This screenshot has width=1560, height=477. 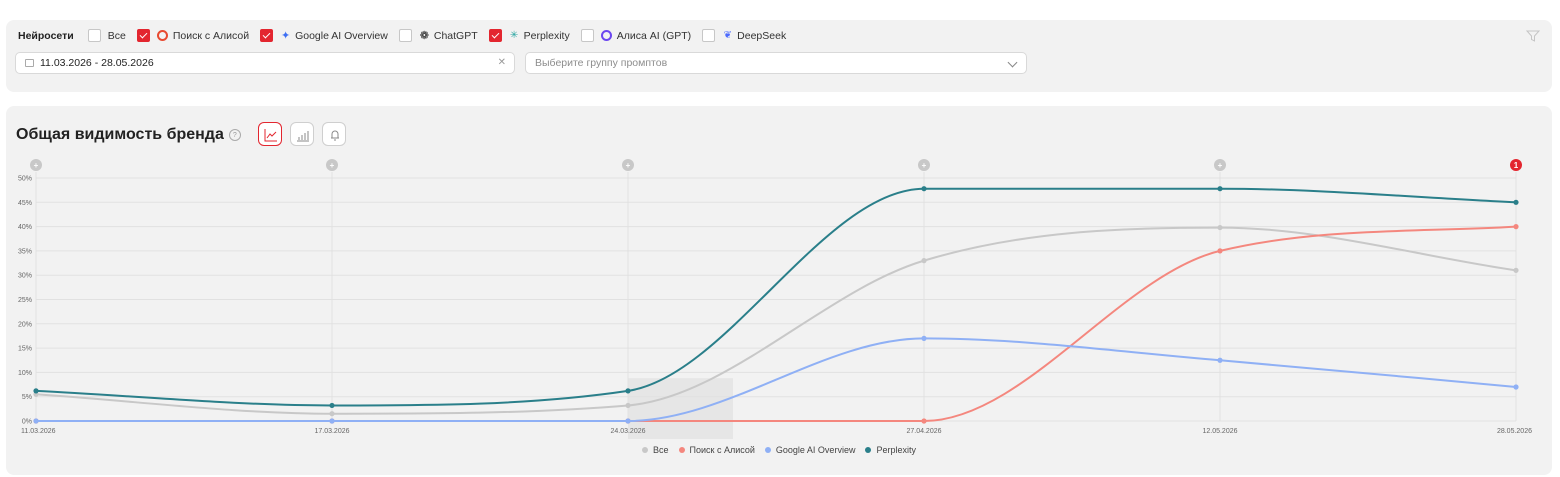 What do you see at coordinates (27, 397) in the screenshot?
I see `y-tick-label: 5%` at bounding box center [27, 397].